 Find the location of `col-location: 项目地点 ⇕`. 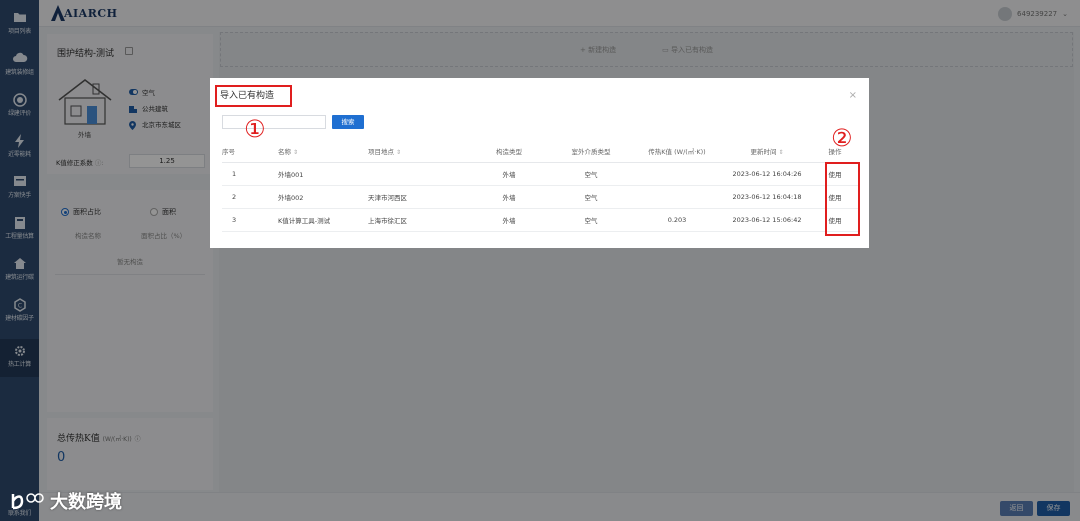

col-location: 项目地点 ⇕ is located at coordinates (418, 151).